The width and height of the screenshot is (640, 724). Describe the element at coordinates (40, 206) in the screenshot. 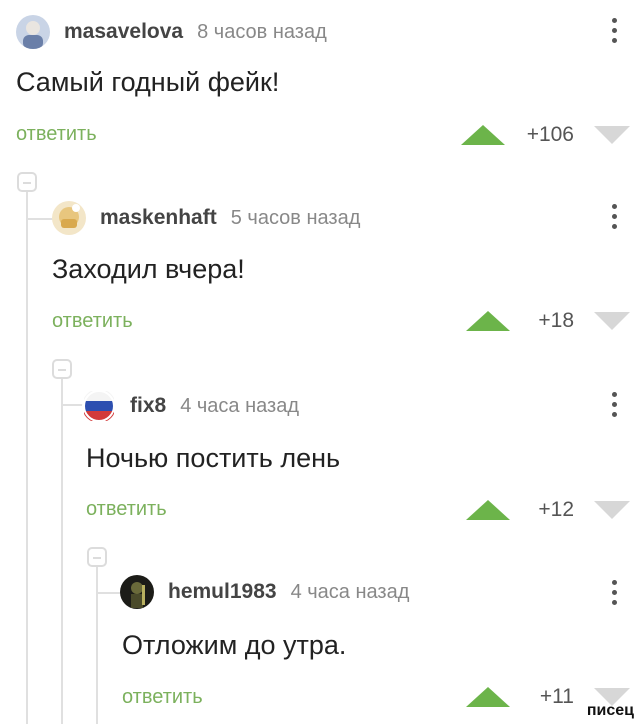

I see `thread-connector` at that location.